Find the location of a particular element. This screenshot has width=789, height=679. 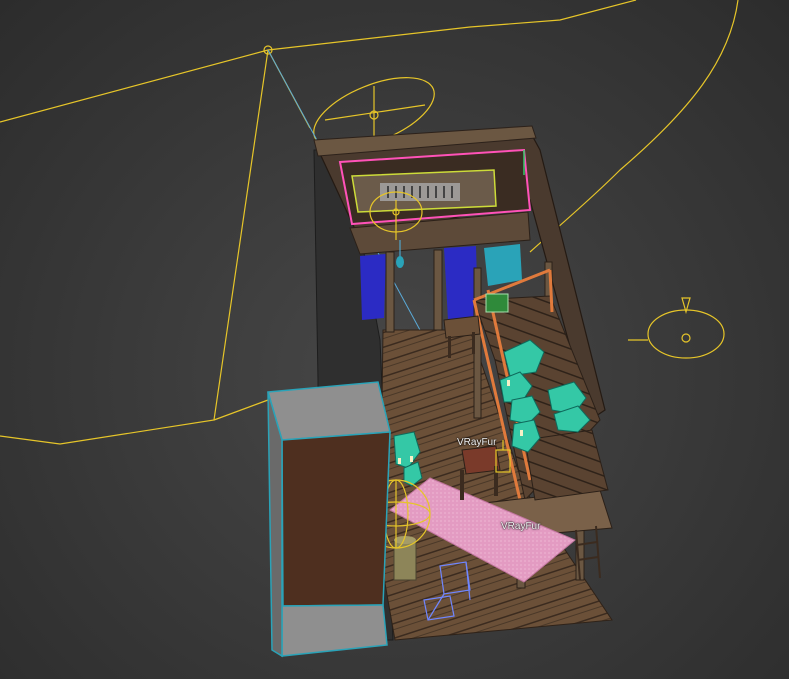

gray-box is located at coordinates (329, 519).